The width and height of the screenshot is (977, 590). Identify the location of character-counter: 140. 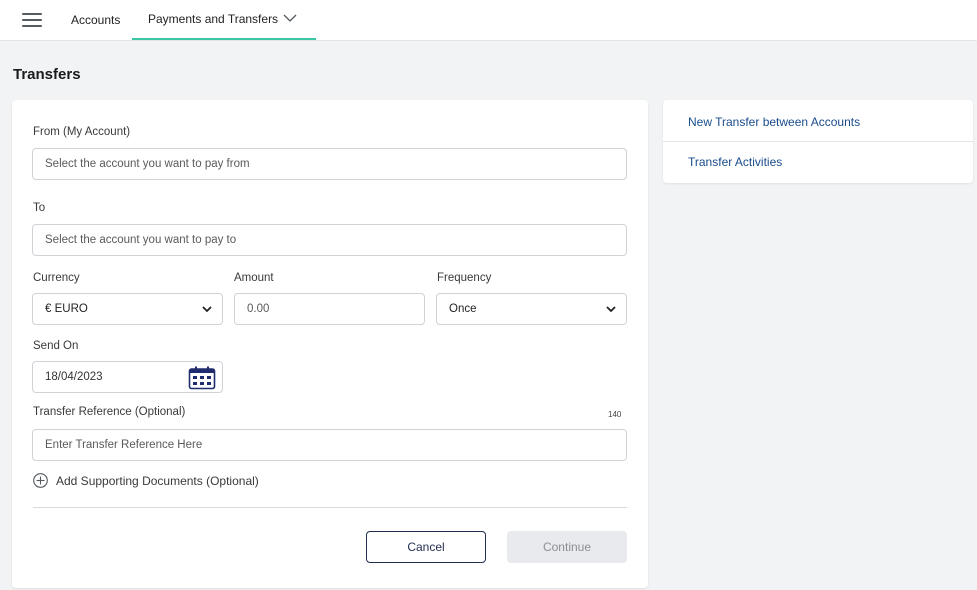
(615, 414).